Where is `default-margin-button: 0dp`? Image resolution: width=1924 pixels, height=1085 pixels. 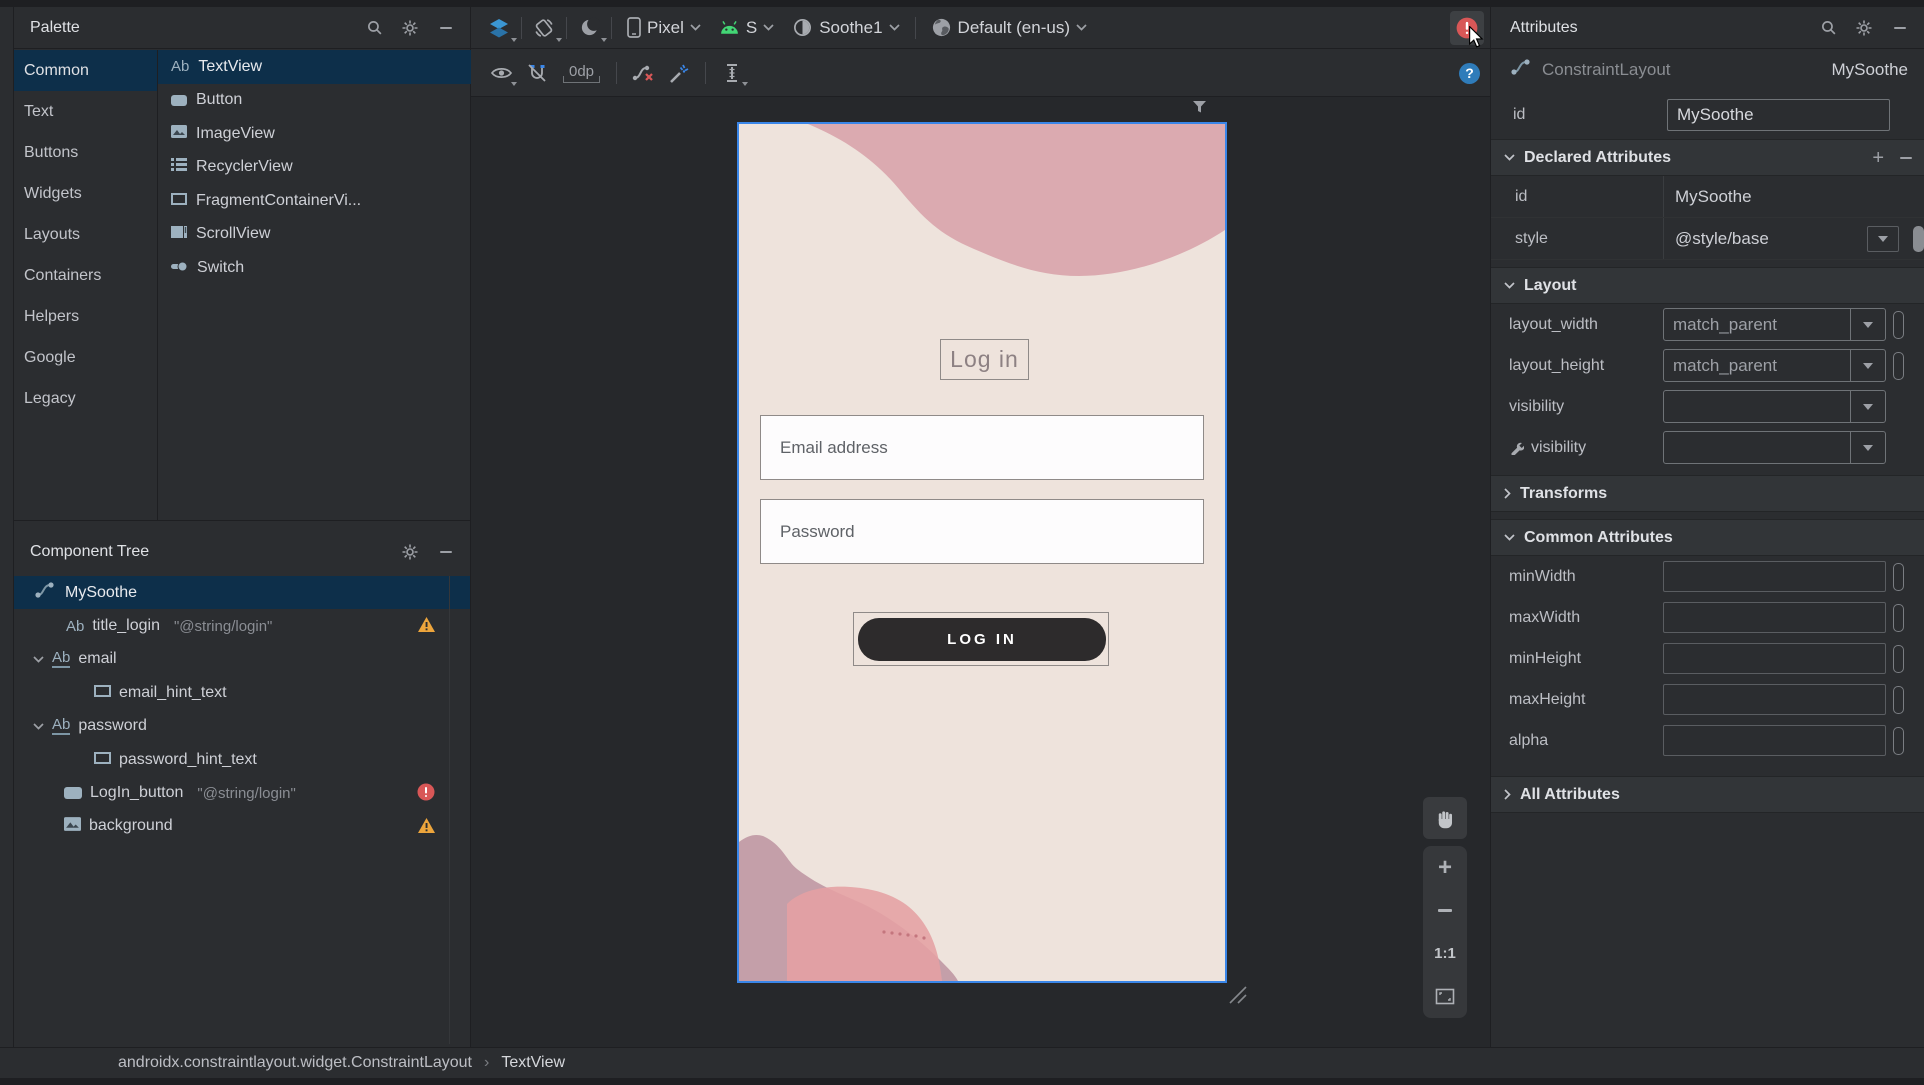 default-margin-button: 0dp is located at coordinates (582, 73).